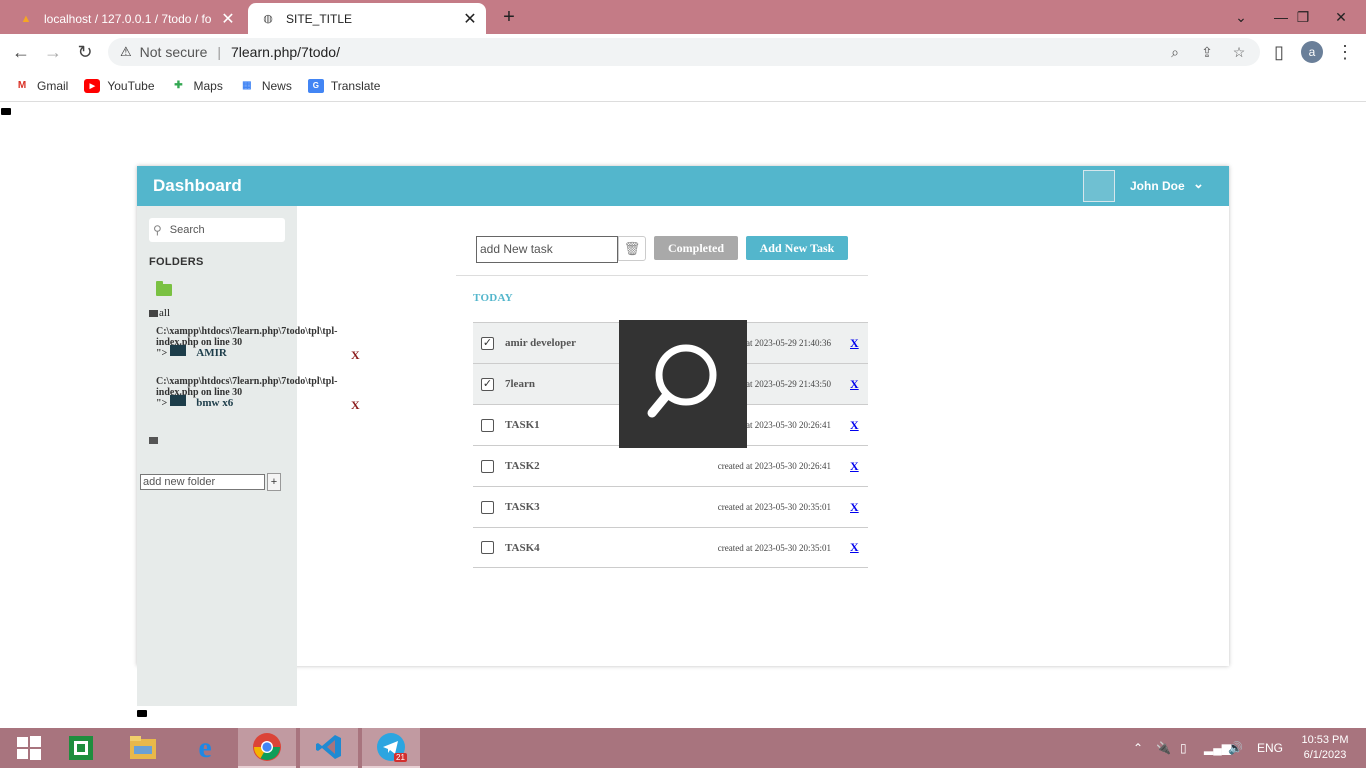  I want to click on battery-warning-icon: 🔌, so click(1163, 748).